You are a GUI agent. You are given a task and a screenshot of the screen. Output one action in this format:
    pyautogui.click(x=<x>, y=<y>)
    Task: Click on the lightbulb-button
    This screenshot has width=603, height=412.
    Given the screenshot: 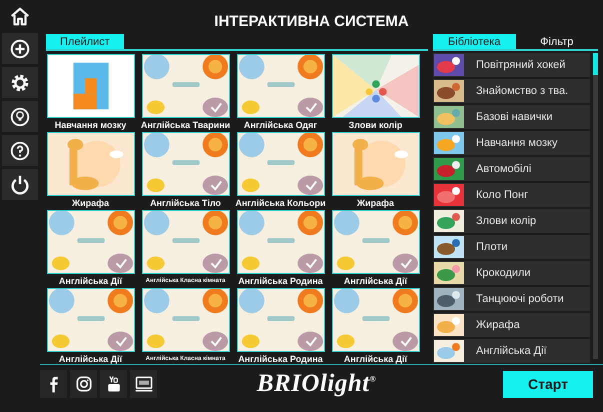 What is the action you would take?
    pyautogui.click(x=20, y=116)
    